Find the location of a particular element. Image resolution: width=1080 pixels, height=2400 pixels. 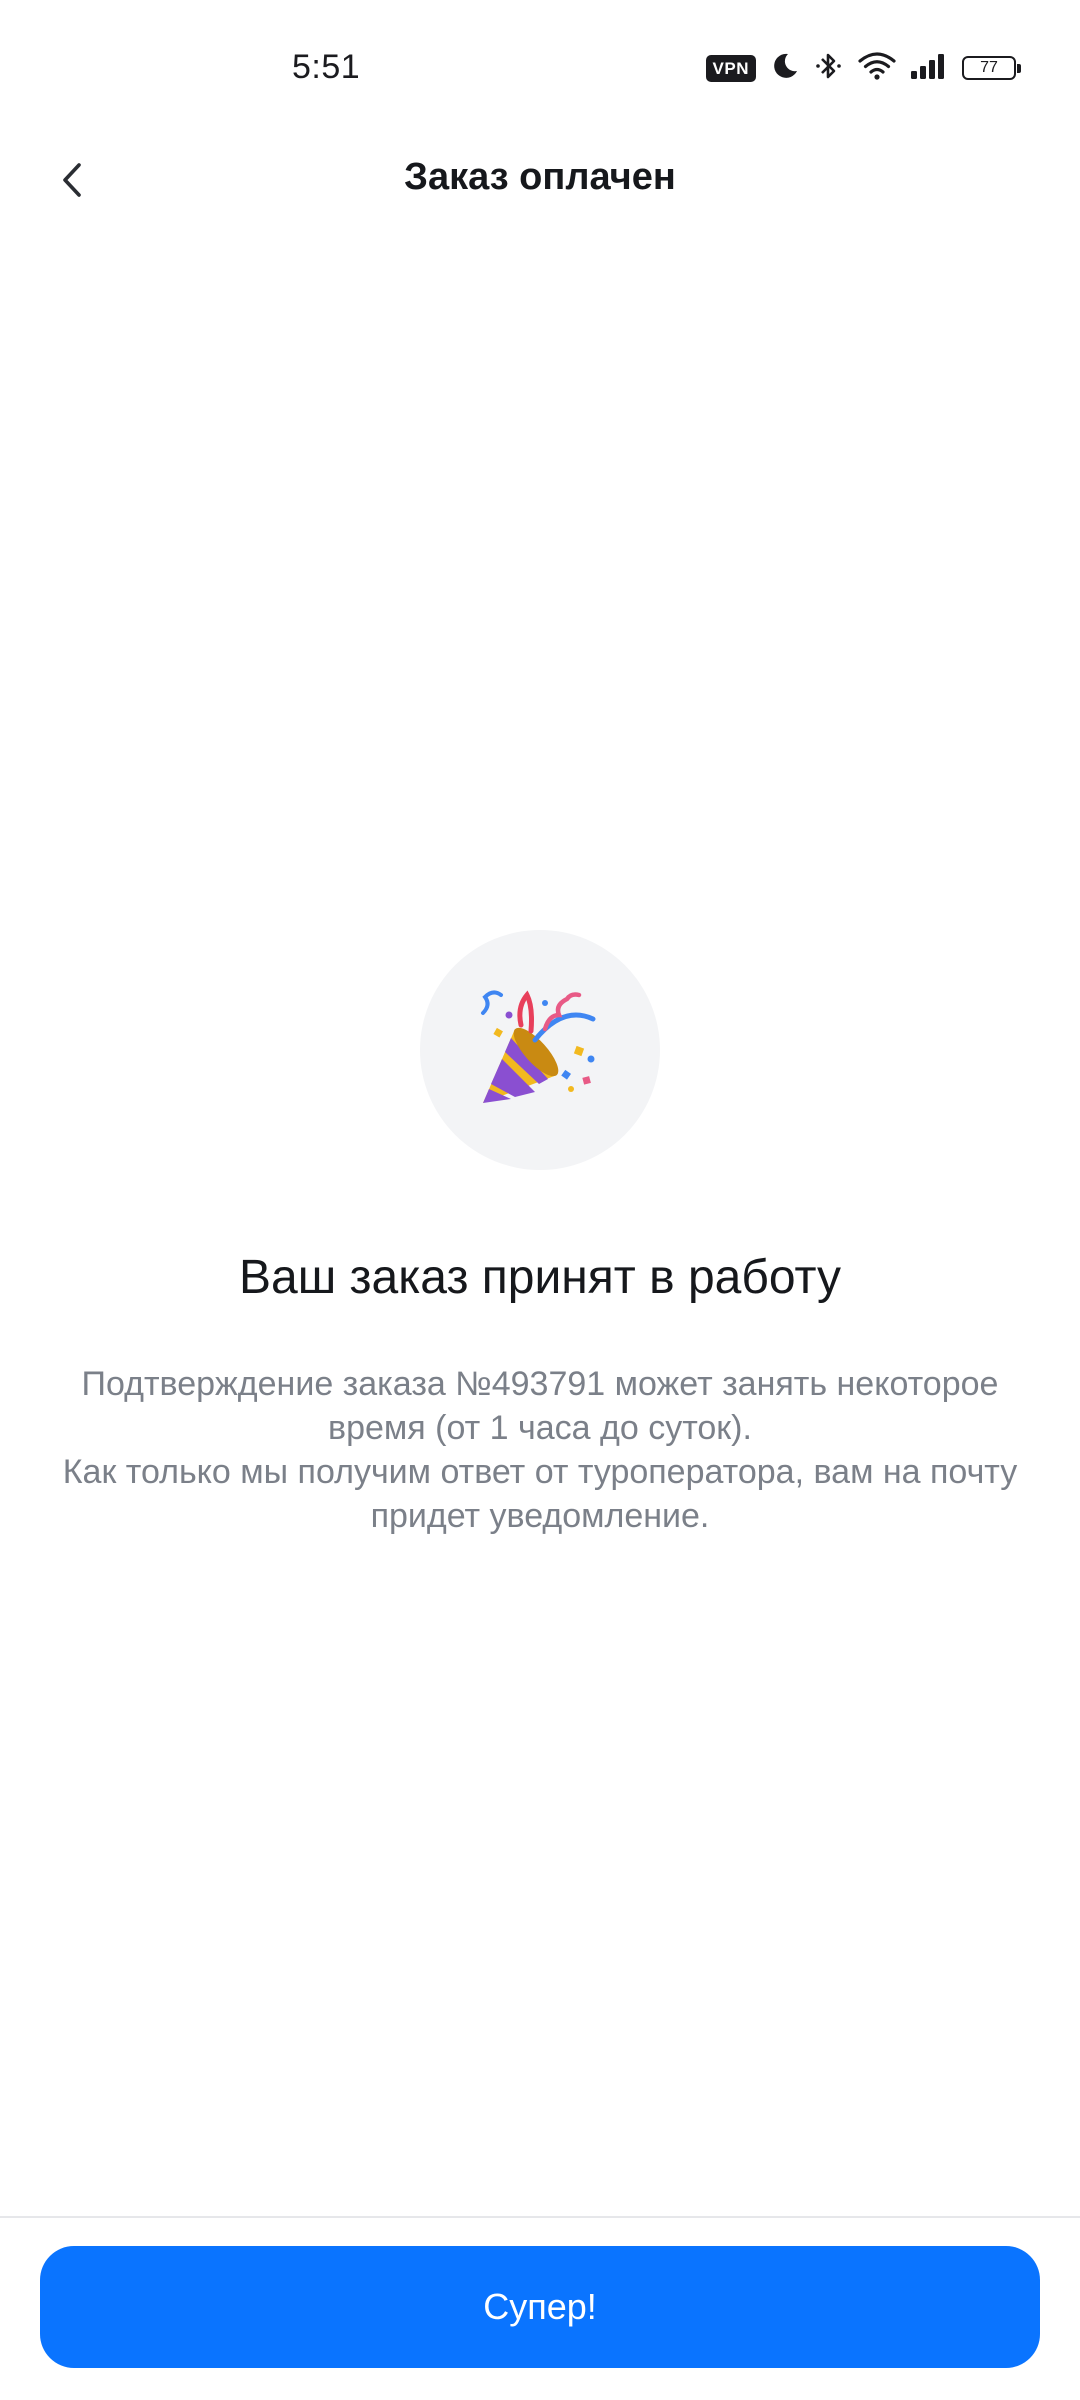

status-time: 5:51 is located at coordinates (326, 67).